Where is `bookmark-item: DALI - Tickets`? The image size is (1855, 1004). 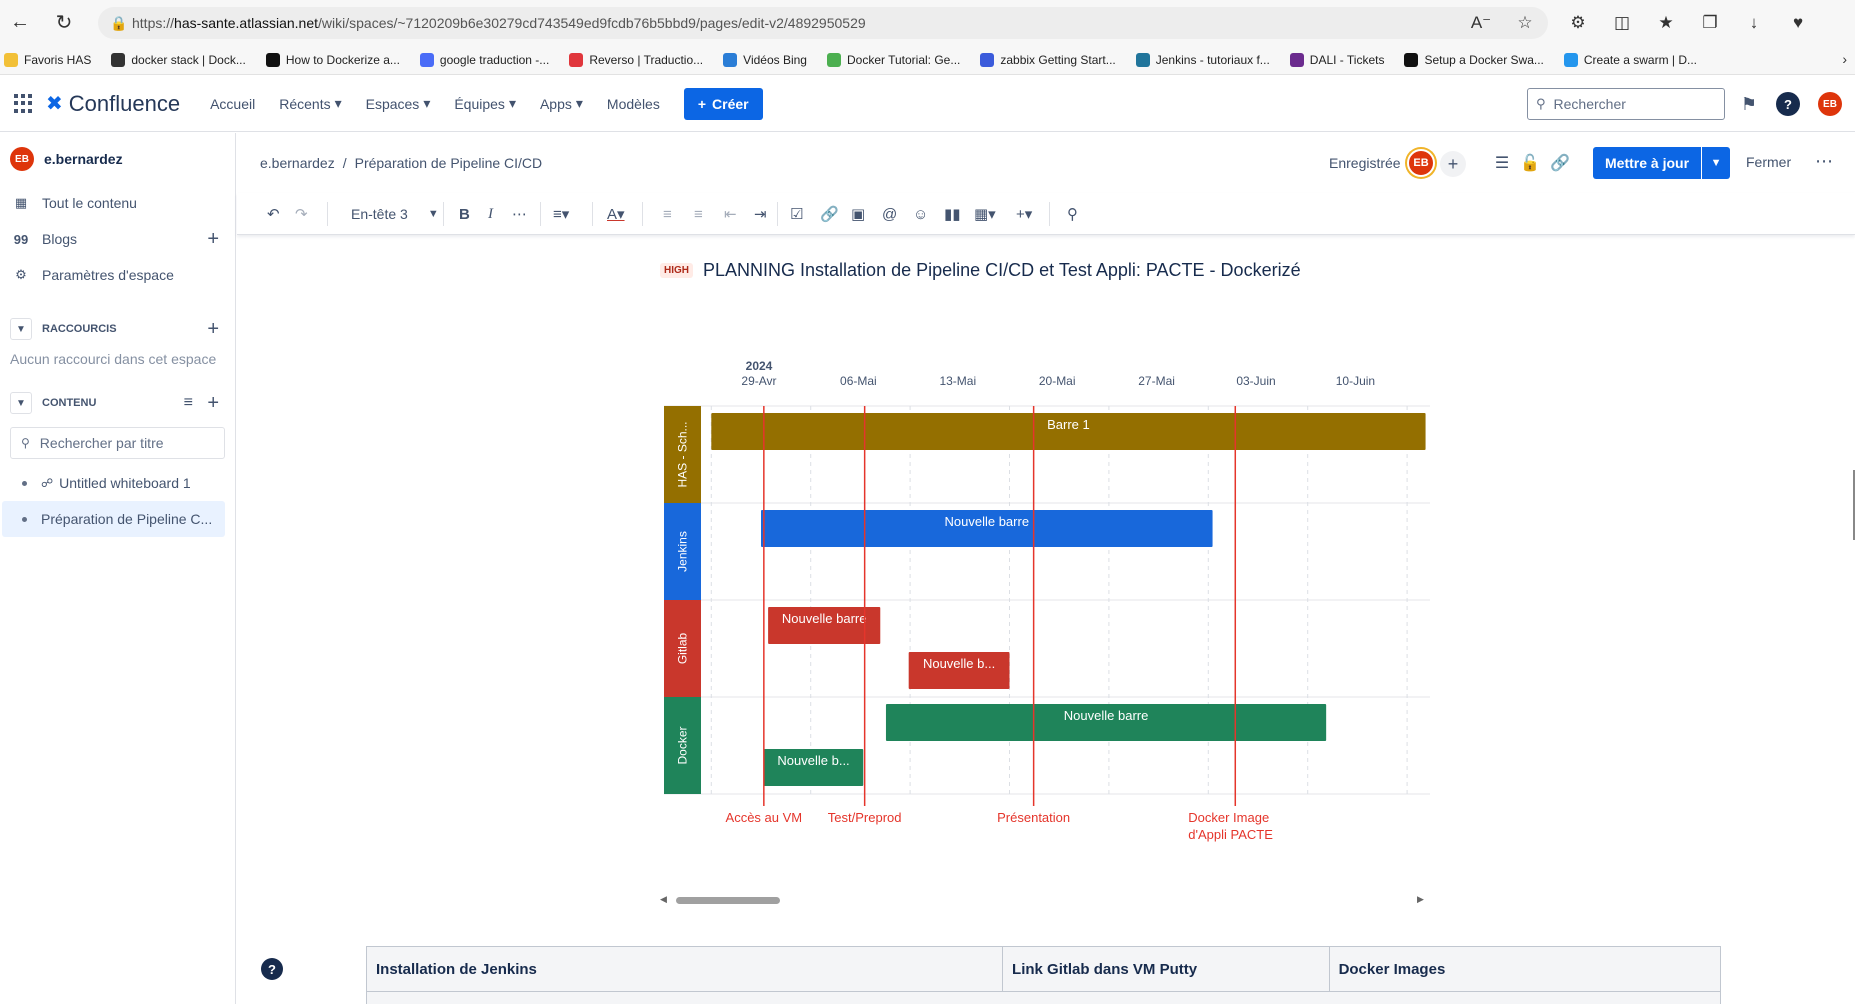 bookmark-item: DALI - Tickets is located at coordinates (1336, 59).